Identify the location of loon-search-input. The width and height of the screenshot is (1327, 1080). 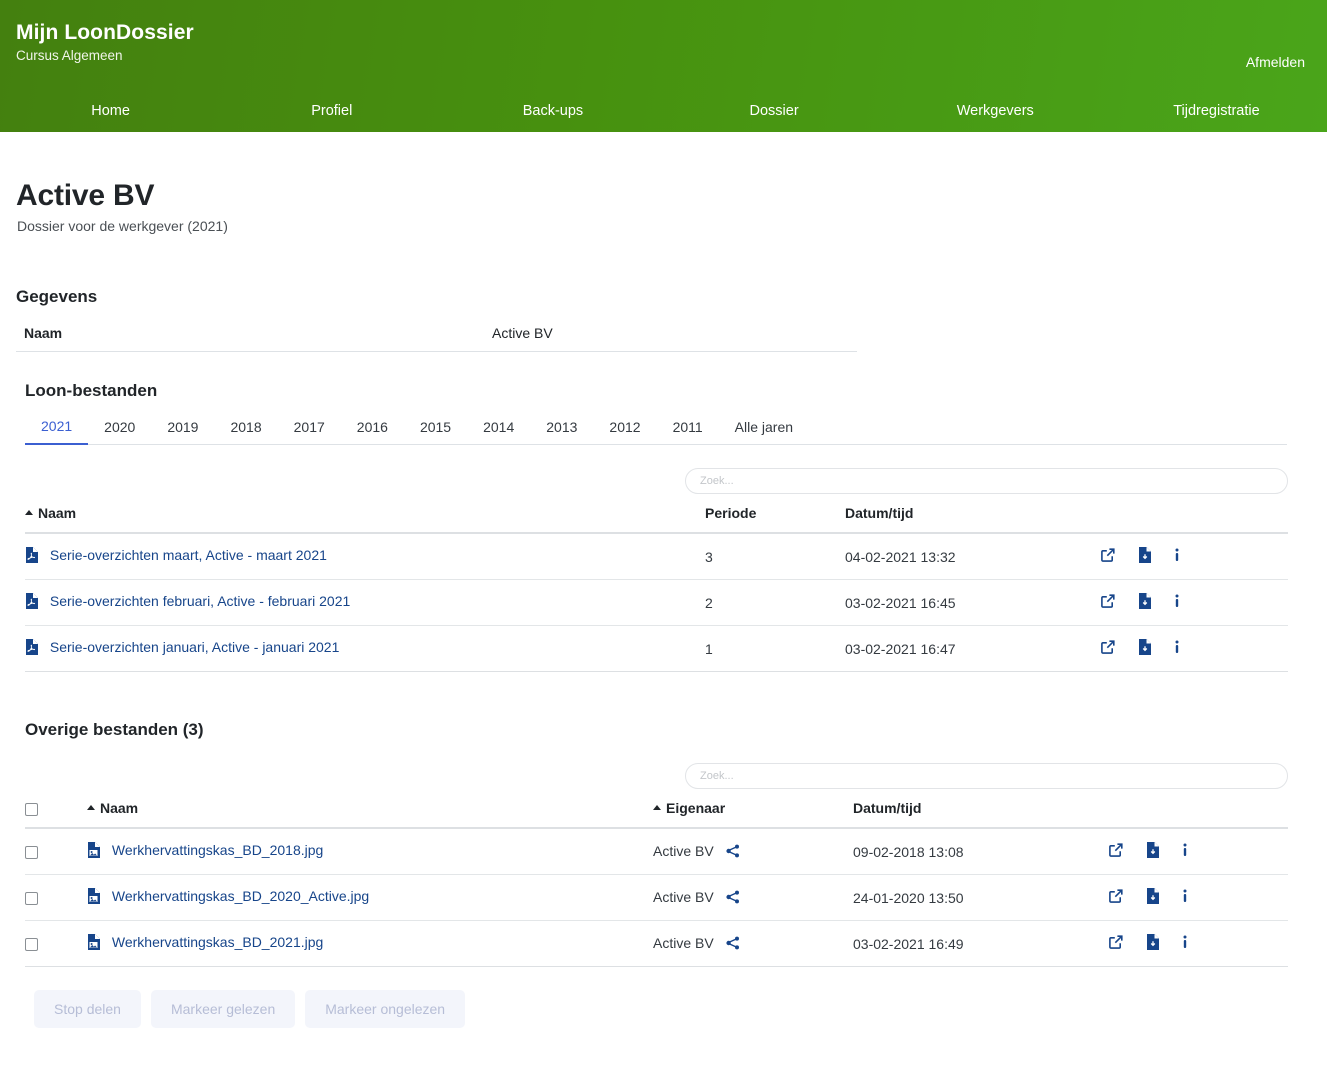
(986, 481).